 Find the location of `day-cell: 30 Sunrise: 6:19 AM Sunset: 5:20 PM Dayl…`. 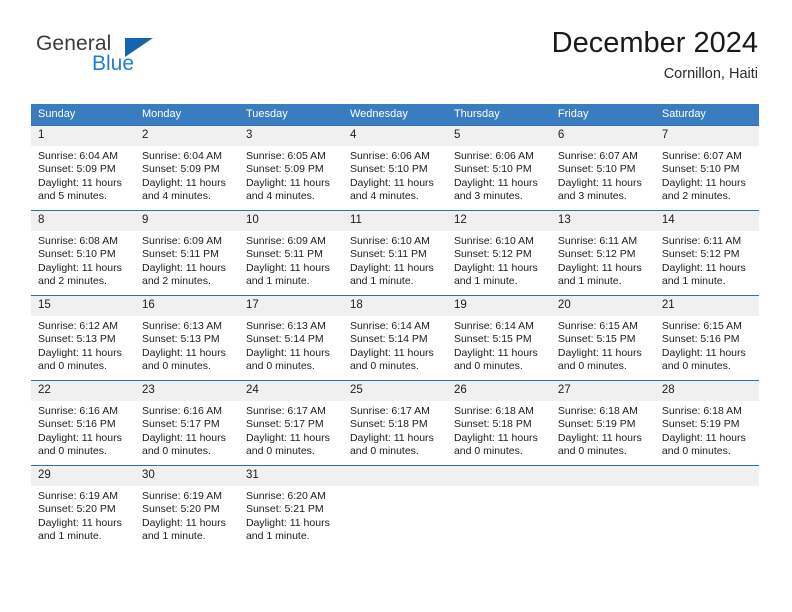

day-cell: 30 Sunrise: 6:19 AM Sunset: 5:20 PM Dayl… is located at coordinates (186, 507).